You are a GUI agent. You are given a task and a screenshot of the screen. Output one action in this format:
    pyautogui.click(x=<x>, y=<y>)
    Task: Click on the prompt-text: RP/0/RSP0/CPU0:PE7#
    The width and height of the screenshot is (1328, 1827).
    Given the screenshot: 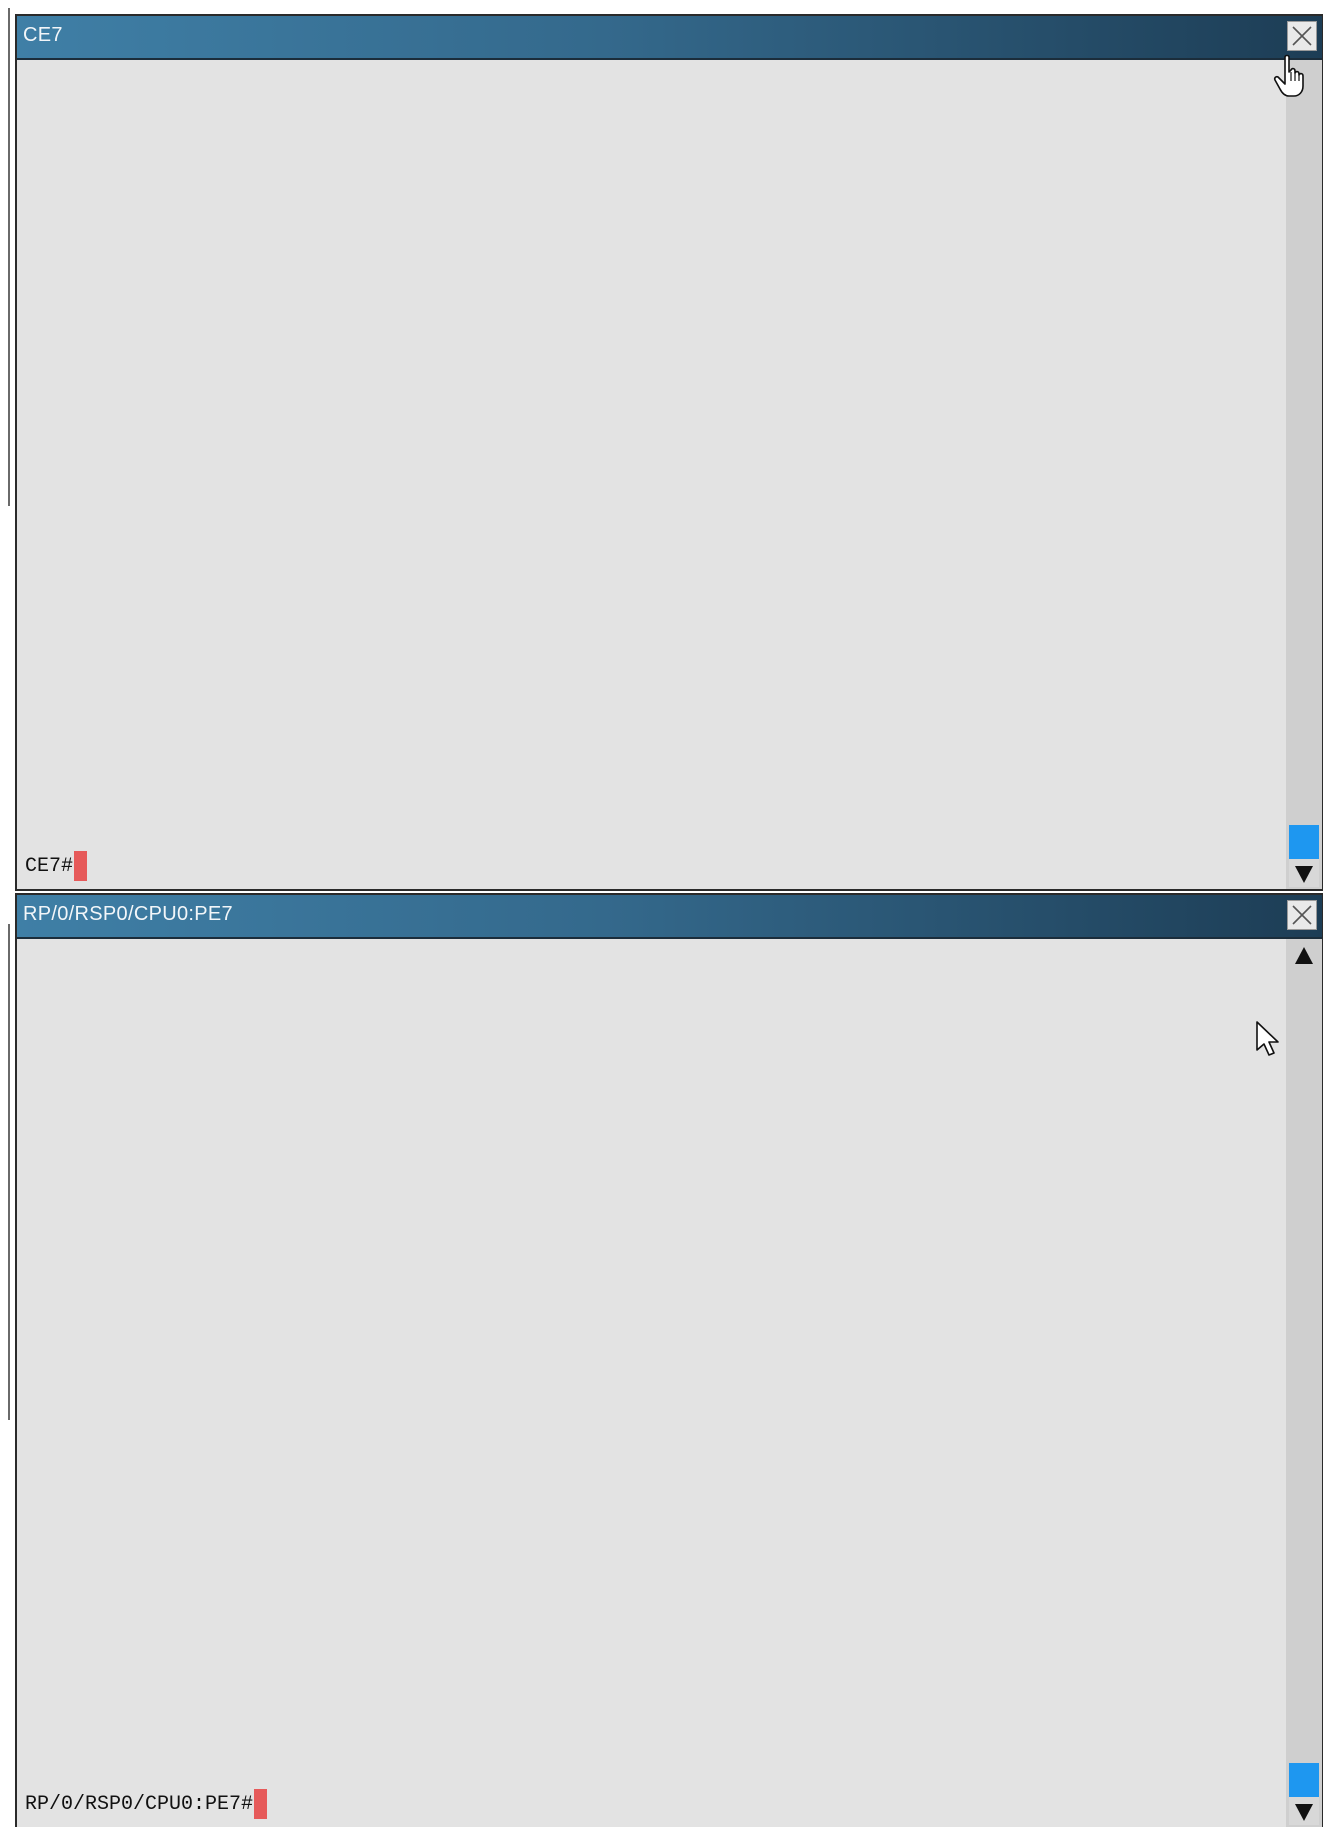 What is the action you would take?
    pyautogui.click(x=139, y=1804)
    